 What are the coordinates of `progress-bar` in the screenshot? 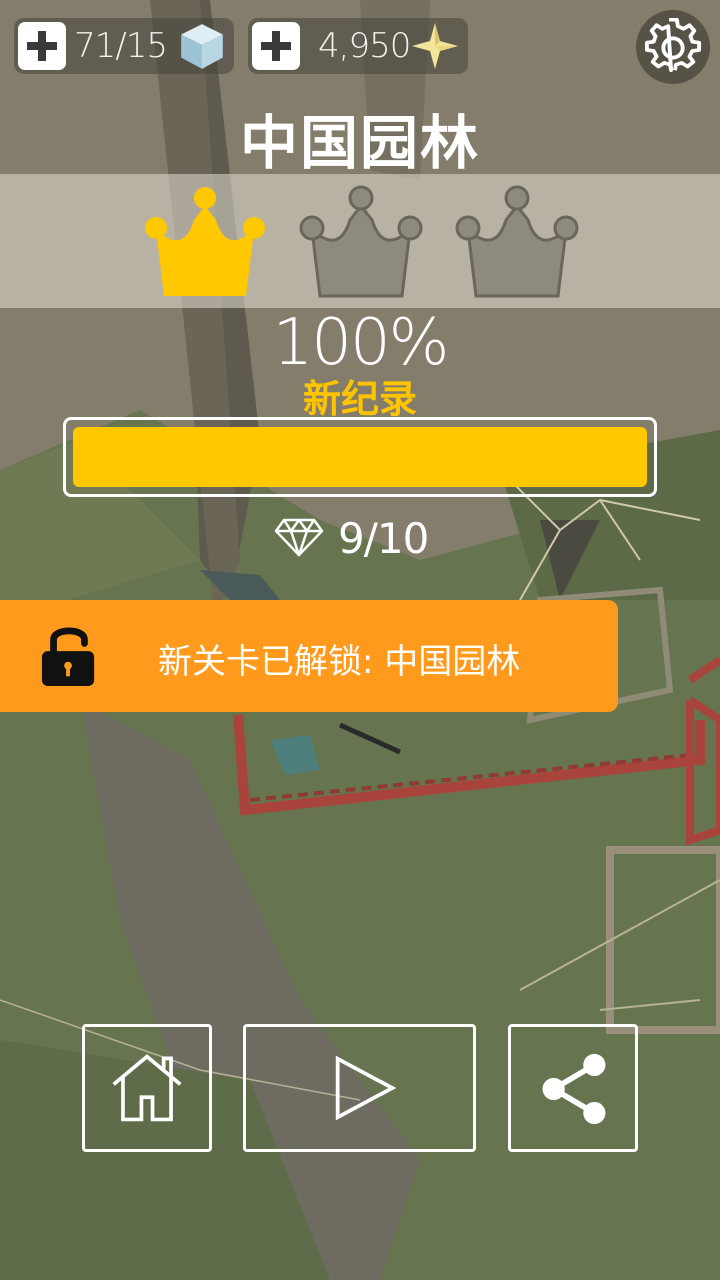 It's located at (360, 457).